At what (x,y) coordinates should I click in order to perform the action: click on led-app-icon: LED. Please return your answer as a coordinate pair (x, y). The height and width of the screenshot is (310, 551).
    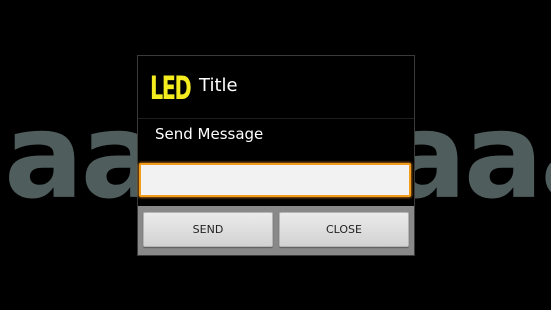
    Looking at the image, I should click on (171, 88).